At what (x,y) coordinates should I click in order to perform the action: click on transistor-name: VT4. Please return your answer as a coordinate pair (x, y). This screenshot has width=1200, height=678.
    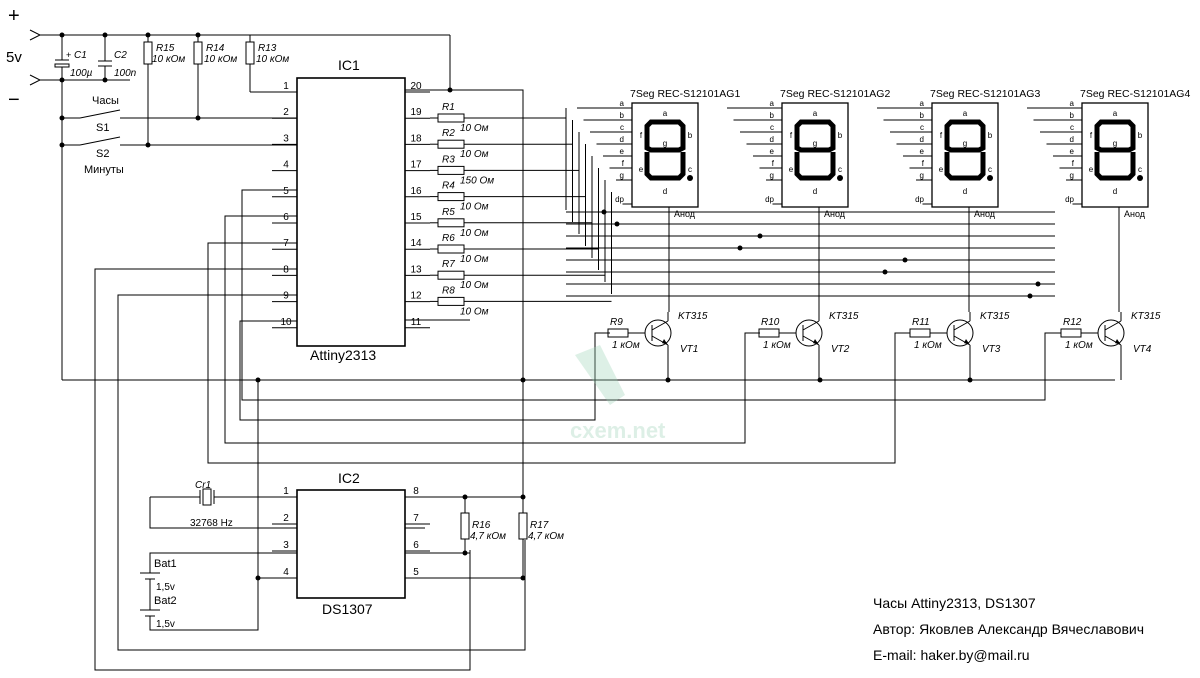
    Looking at the image, I should click on (1142, 349).